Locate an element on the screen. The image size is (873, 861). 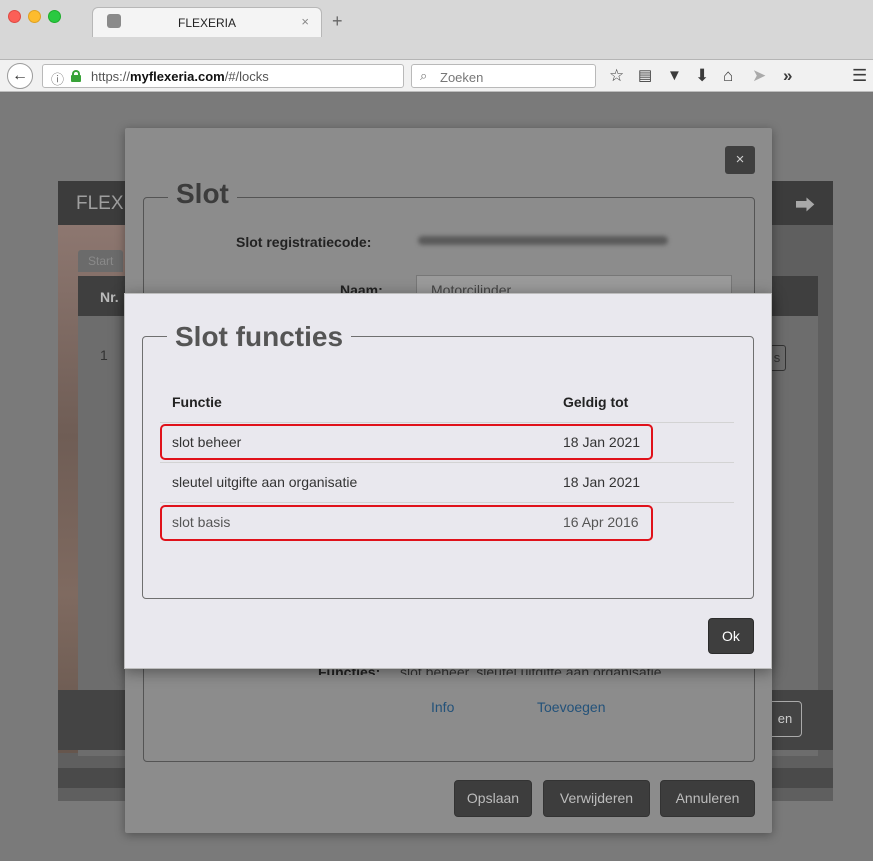
footer-button: en is located at coordinates (785, 719).